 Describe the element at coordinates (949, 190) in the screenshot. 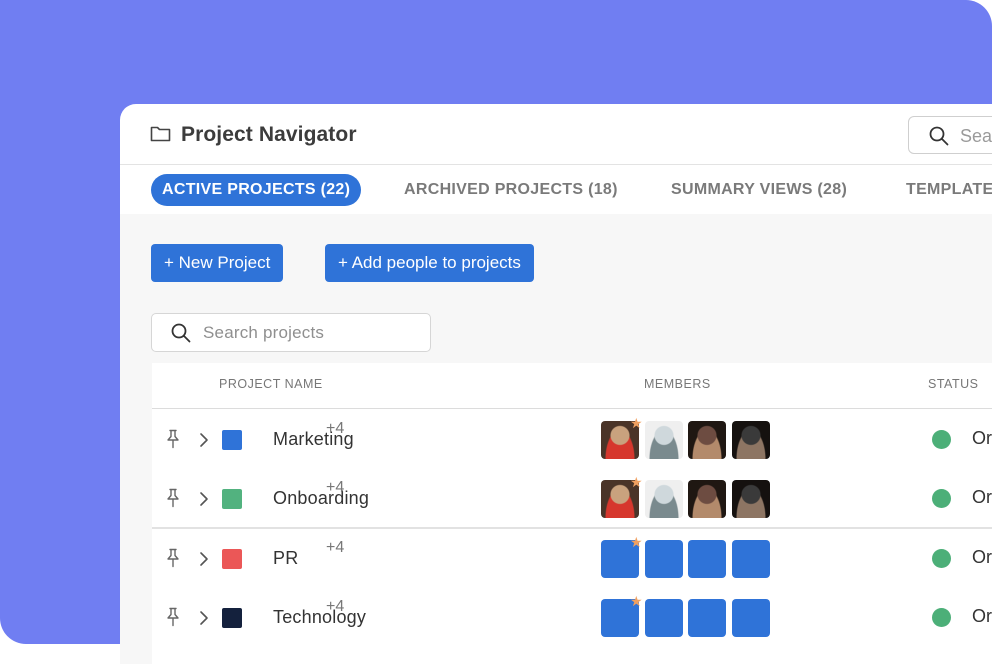

I see `tab-templates: TEMPLATE` at that location.